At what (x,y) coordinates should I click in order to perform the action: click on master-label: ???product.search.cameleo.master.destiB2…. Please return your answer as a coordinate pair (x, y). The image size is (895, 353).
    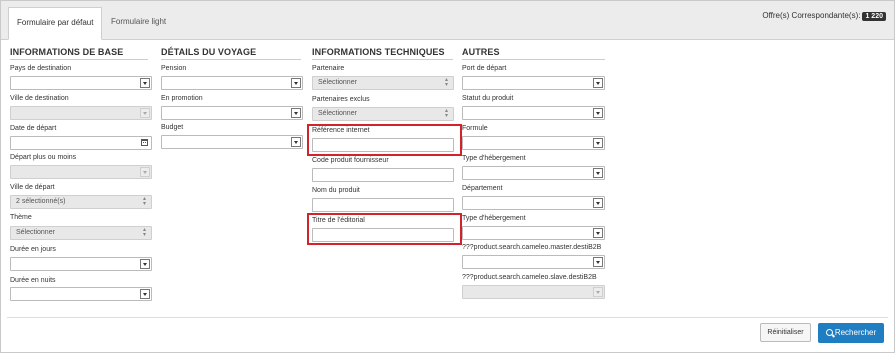
    Looking at the image, I should click on (532, 247).